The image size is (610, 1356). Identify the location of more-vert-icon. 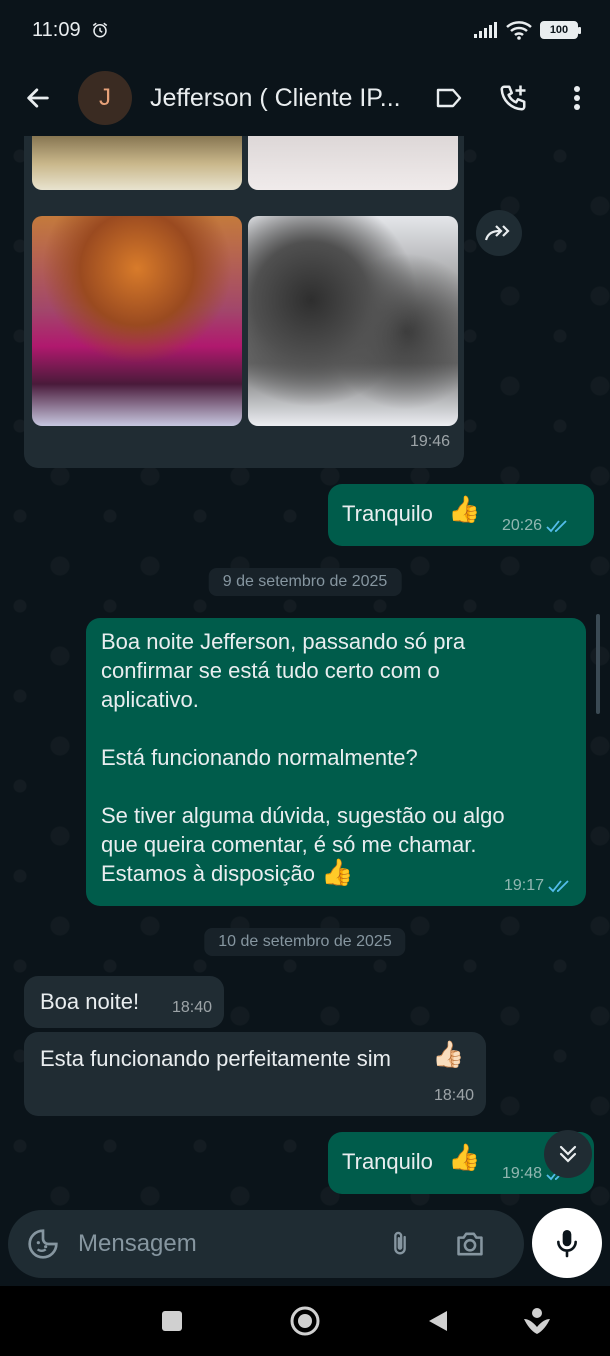
(577, 98).